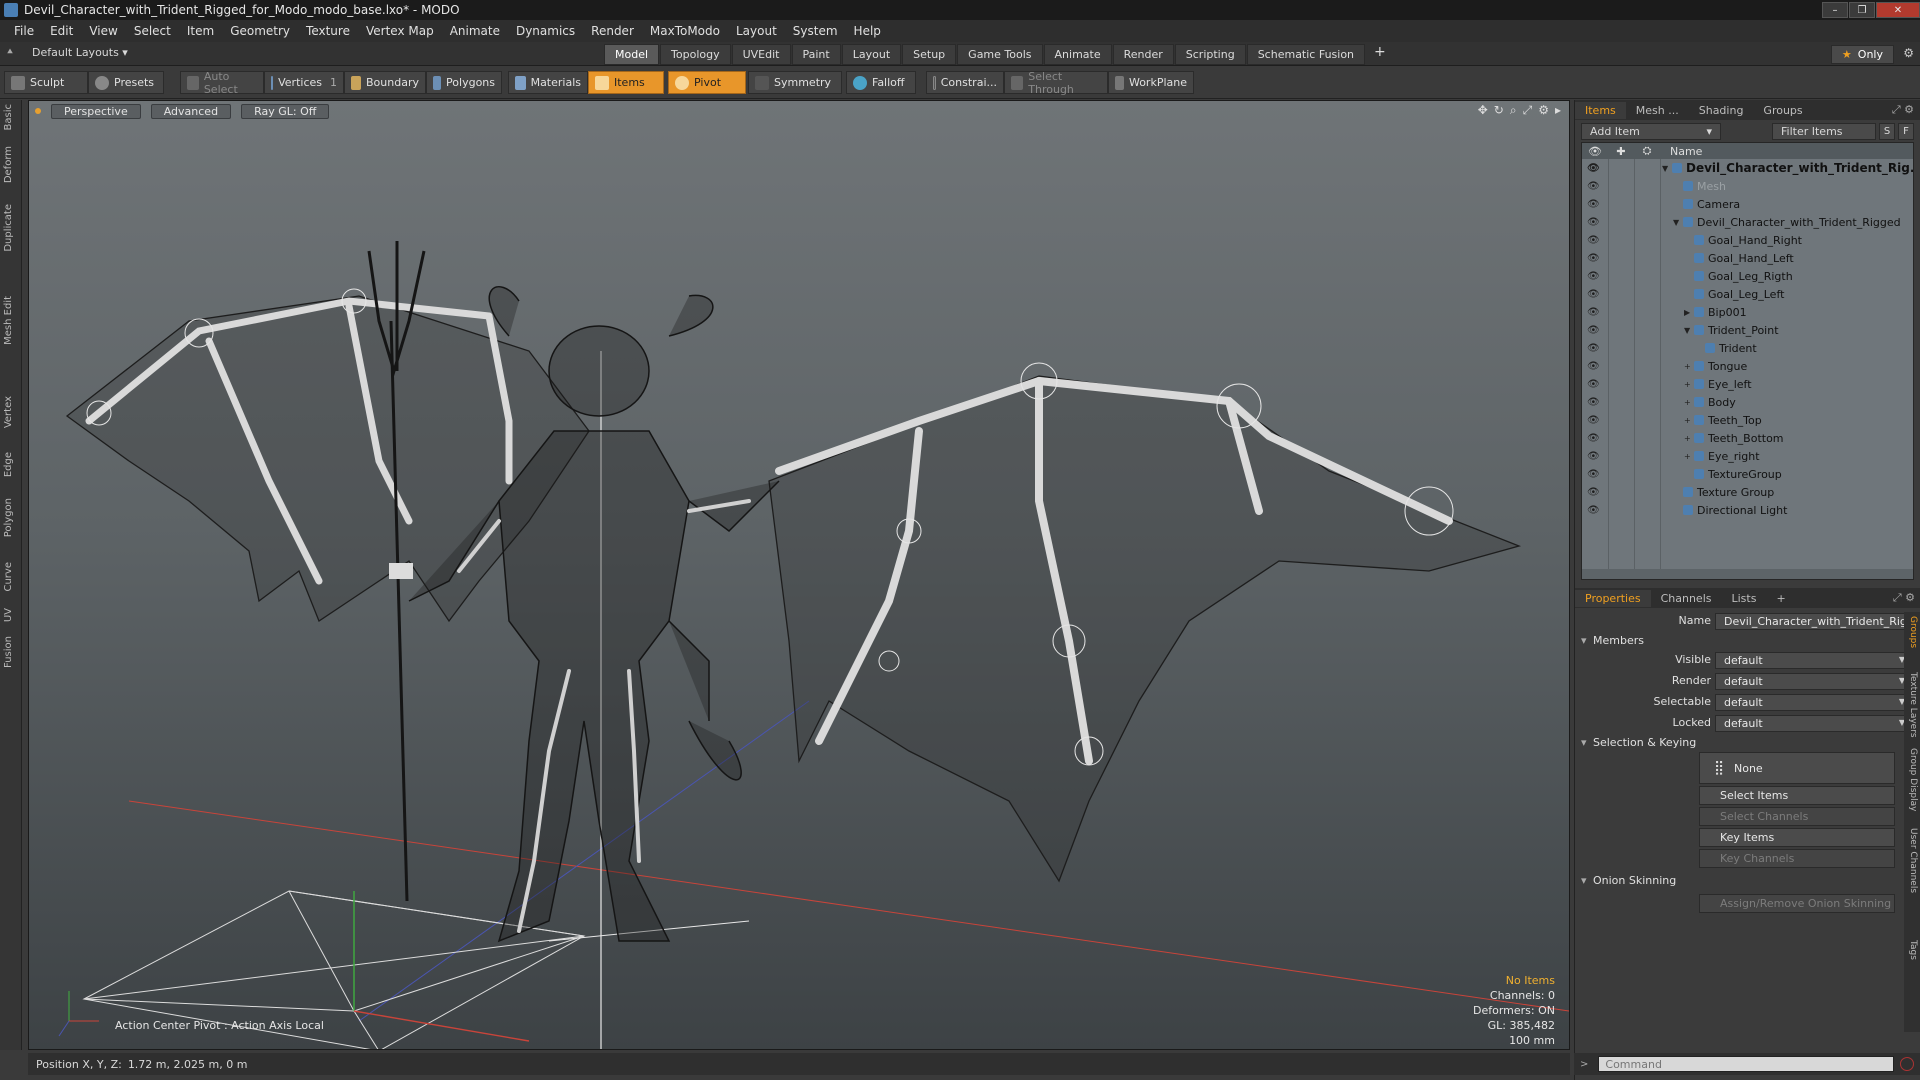  What do you see at coordinates (46, 82) in the screenshot?
I see `sculpt-button: Sculpt` at bounding box center [46, 82].